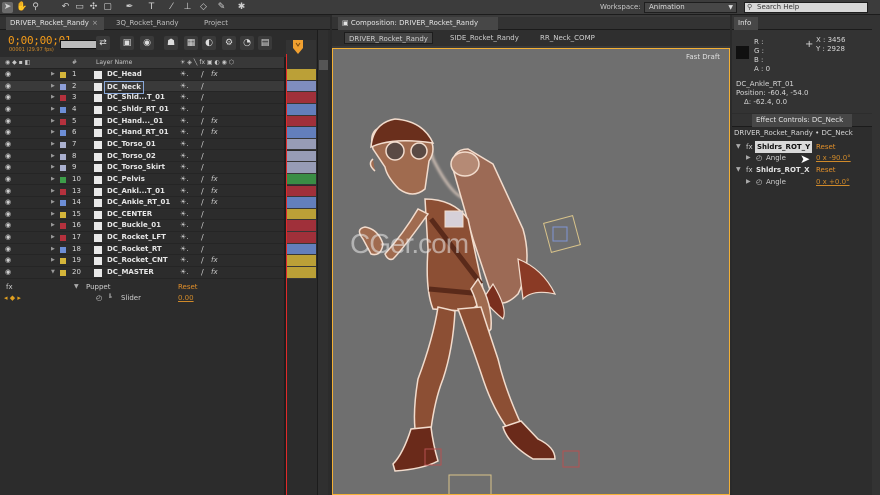  I want to click on layer-name: DC_Shld...T_01, so click(136, 97).